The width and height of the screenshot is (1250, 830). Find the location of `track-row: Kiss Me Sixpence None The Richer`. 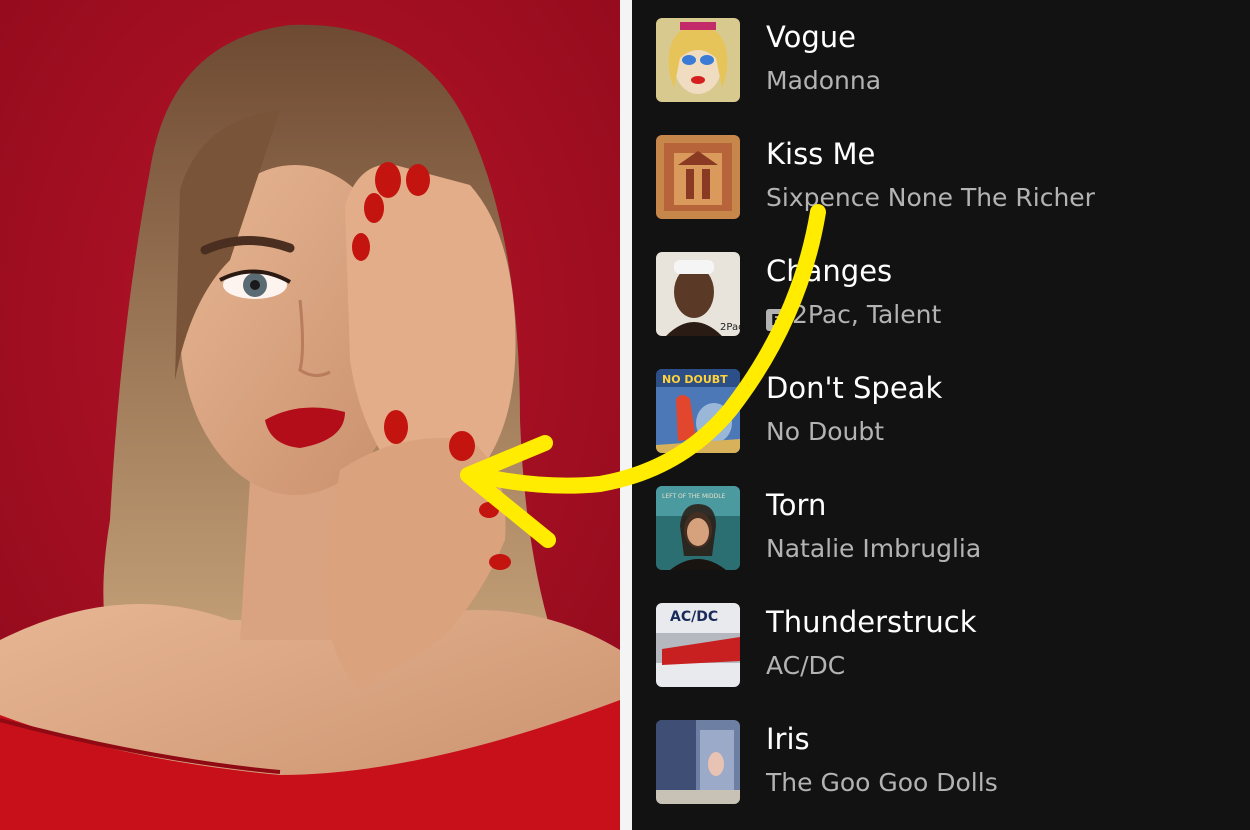

track-row: Kiss Me Sixpence None The Richer is located at coordinates (941, 175).